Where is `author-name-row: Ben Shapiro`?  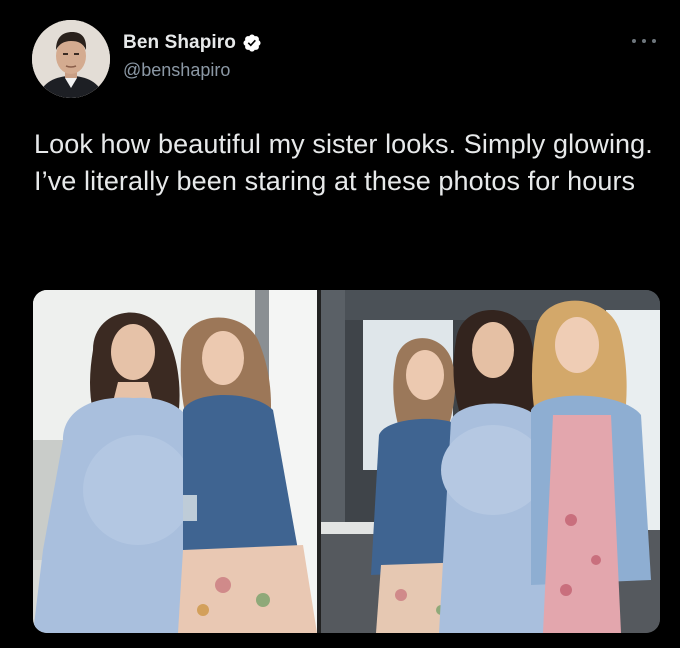 author-name-row: Ben Shapiro is located at coordinates (192, 43).